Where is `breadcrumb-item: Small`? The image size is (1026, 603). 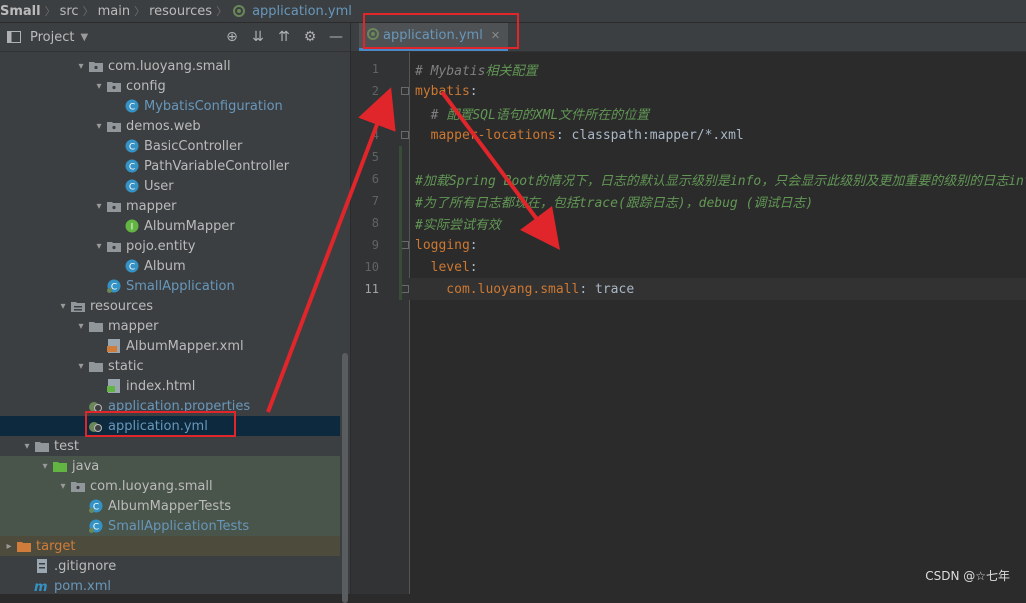 breadcrumb-item: Small is located at coordinates (22, 11).